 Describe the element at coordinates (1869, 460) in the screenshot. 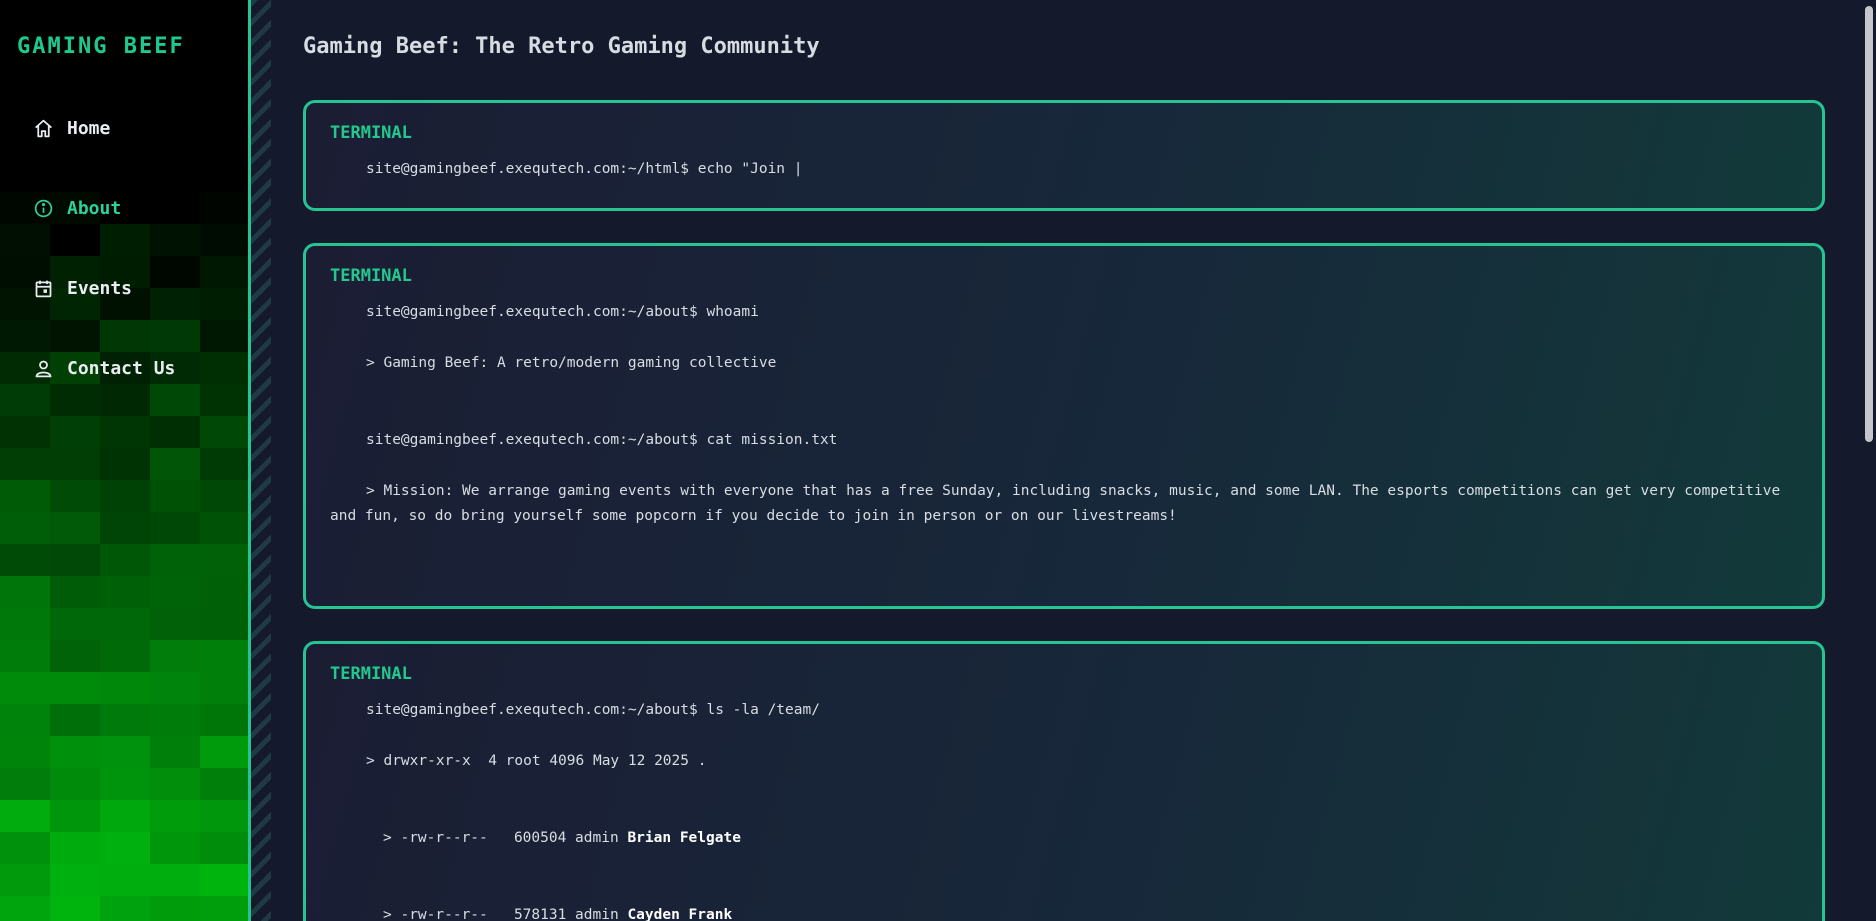

I see `scrollbar` at that location.